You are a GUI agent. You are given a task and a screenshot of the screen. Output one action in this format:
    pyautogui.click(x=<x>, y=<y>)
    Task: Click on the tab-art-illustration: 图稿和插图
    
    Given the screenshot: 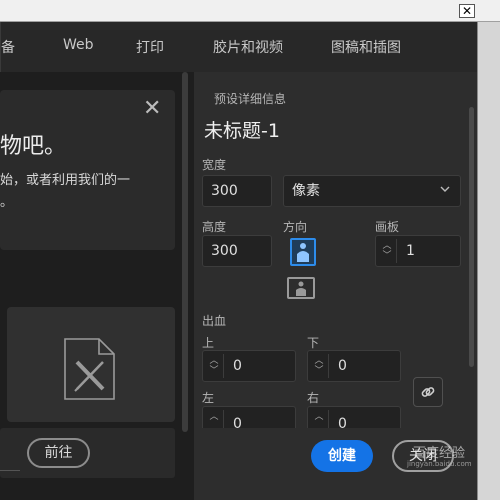 What is the action you would take?
    pyautogui.click(x=366, y=47)
    